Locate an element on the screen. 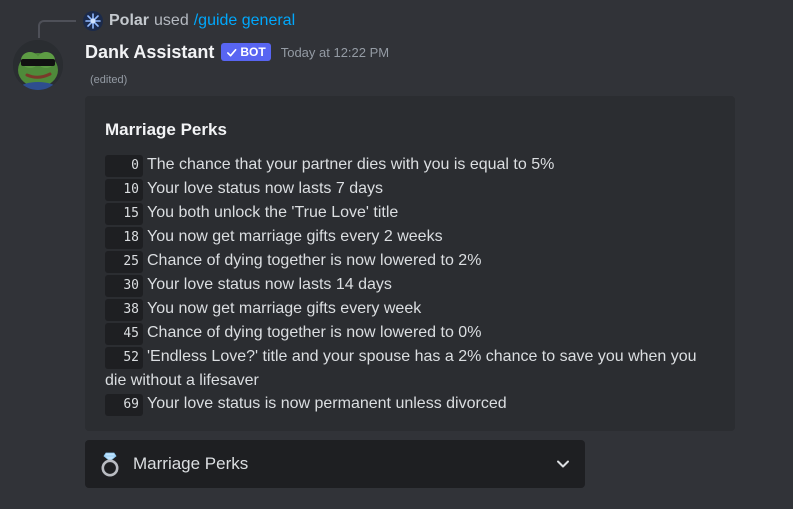 The image size is (793, 509). perk-level: 25 is located at coordinates (124, 262).